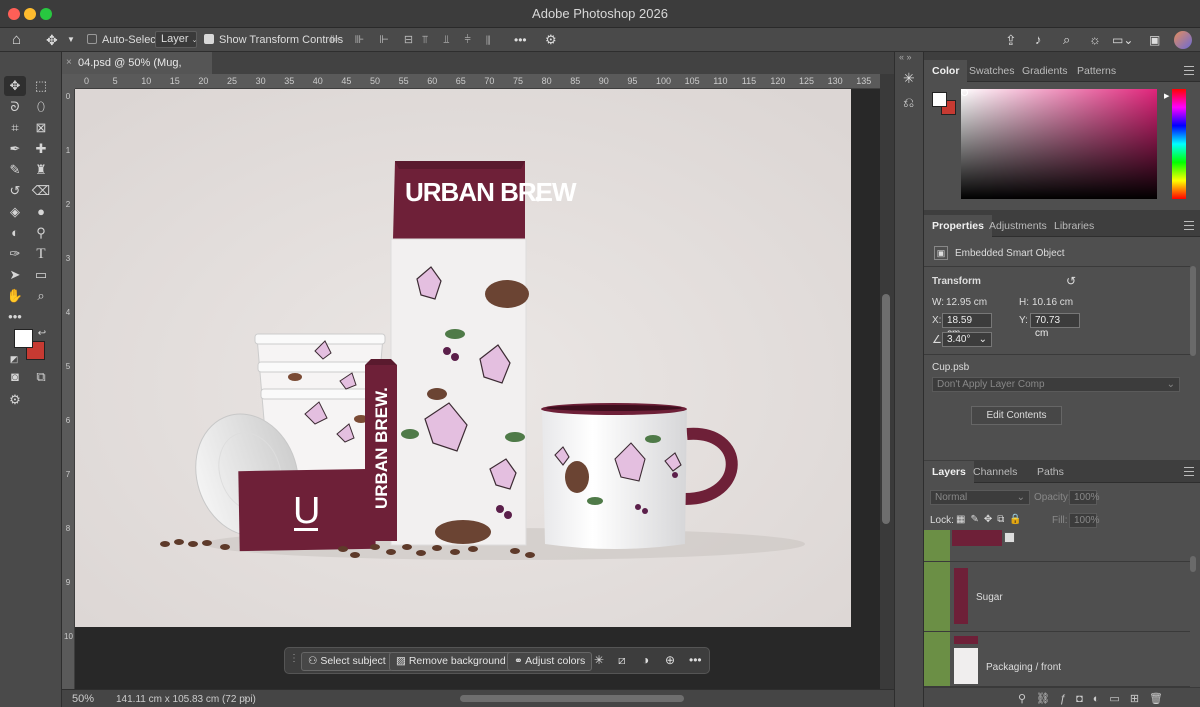  I want to click on dodge-tool-icon: ◐, so click(15, 233).